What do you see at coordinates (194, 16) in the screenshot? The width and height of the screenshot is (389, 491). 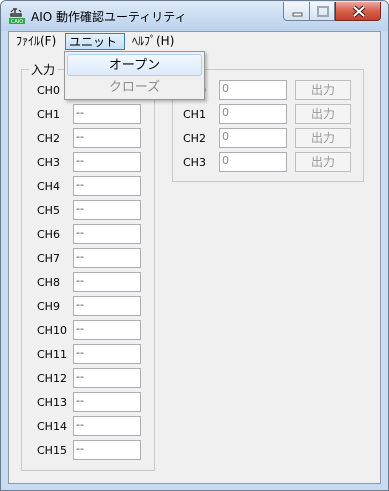 I see `title-bar: CAIO AIO 動作確認ユーティリティ` at bounding box center [194, 16].